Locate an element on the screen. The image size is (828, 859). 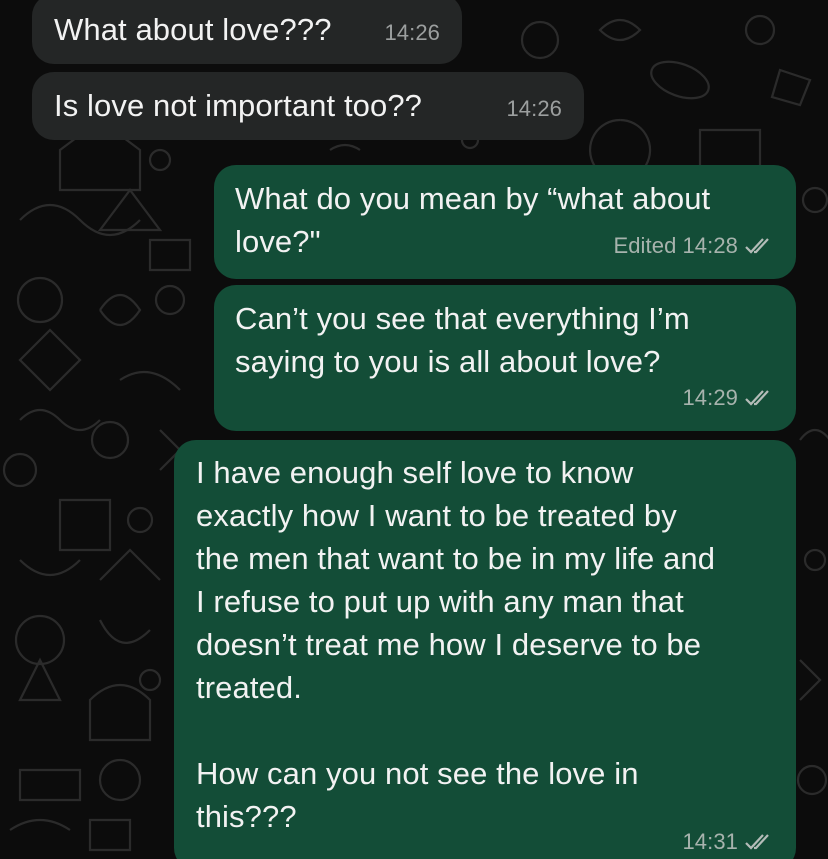
edited-label: Edited is located at coordinates (645, 245).